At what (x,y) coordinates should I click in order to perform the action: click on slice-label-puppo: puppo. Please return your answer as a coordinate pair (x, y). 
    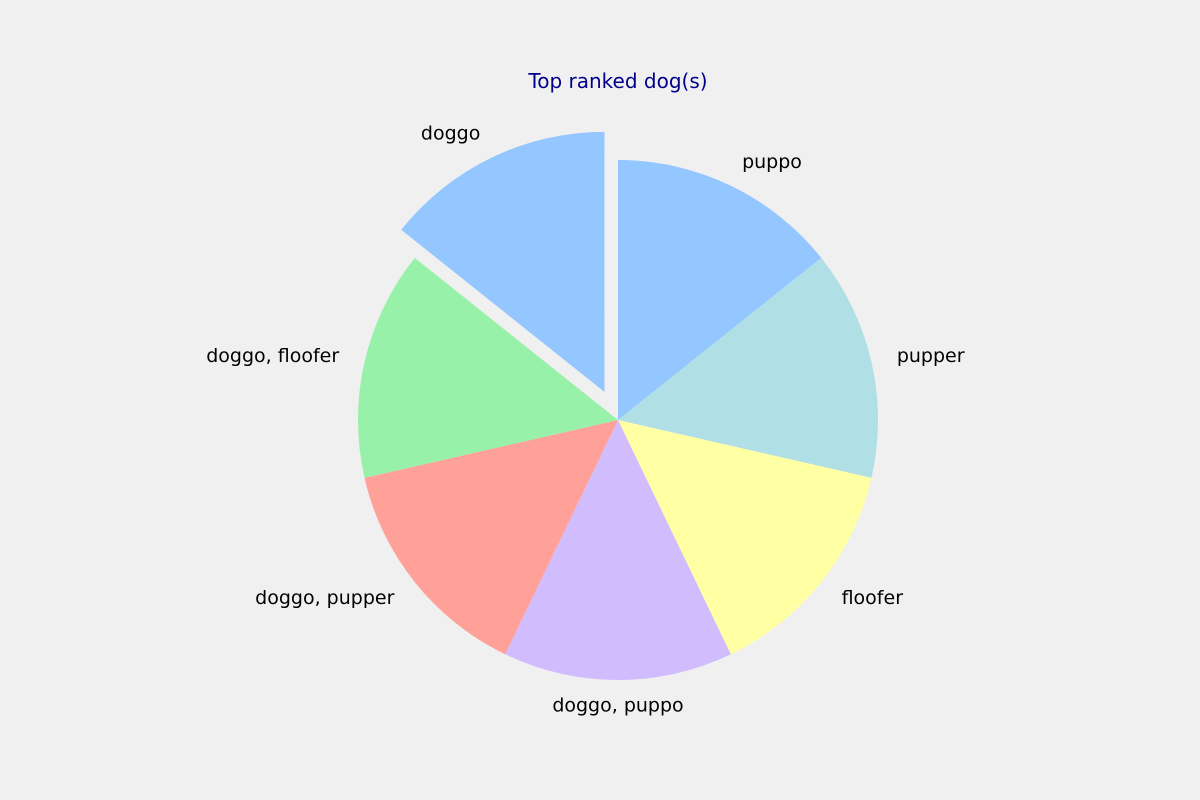
    Looking at the image, I should click on (772, 162).